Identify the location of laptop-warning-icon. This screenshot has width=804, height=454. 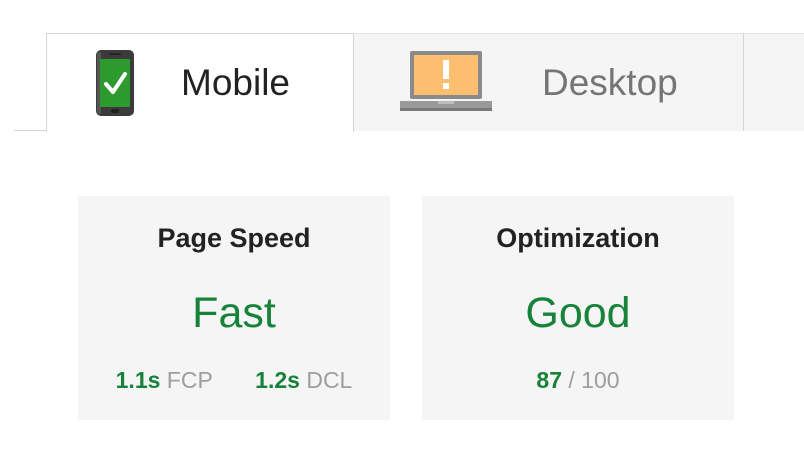
(446, 83).